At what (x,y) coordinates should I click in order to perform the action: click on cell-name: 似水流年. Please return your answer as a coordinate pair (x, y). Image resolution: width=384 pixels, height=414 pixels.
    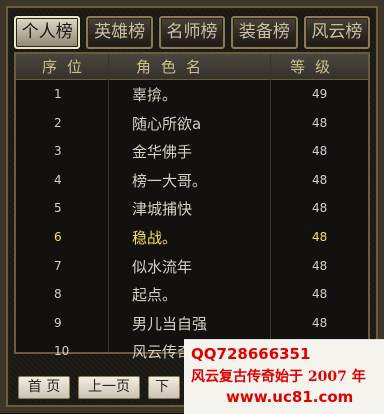
    Looking at the image, I should click on (162, 266).